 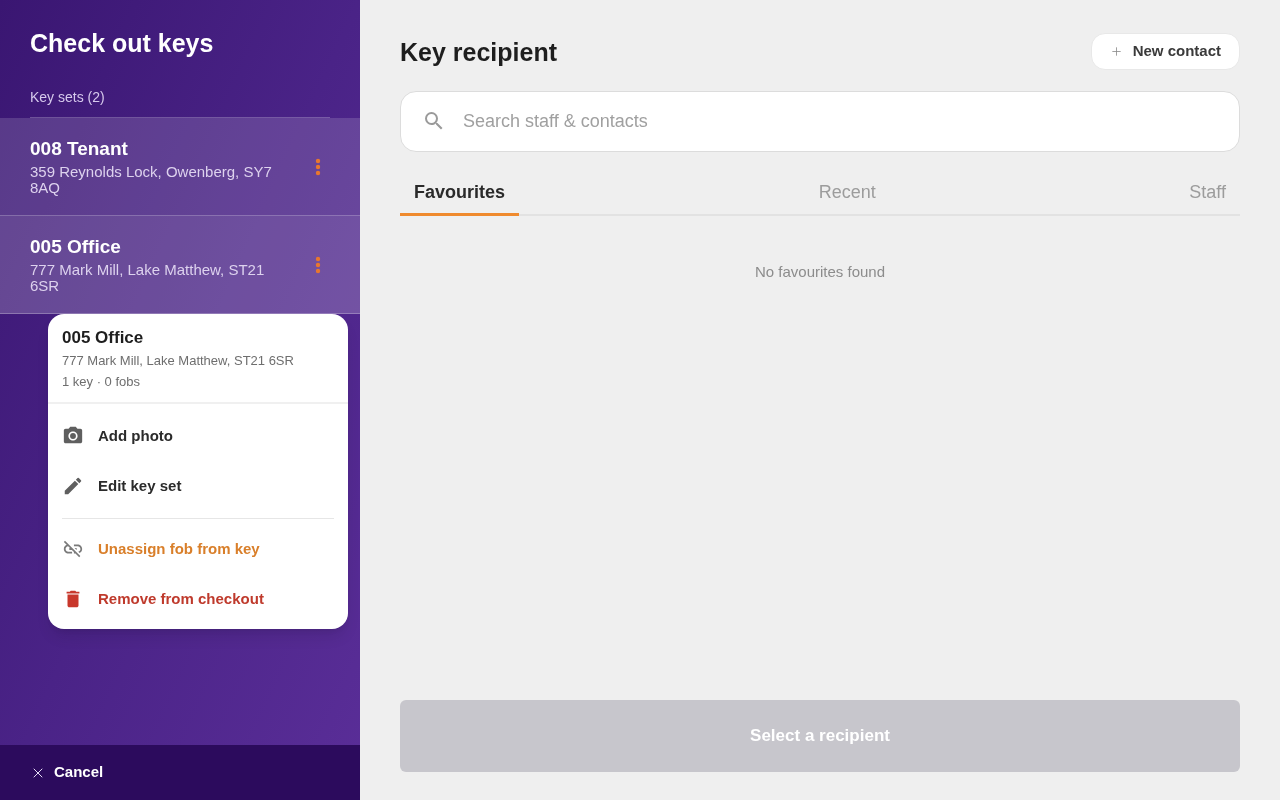 What do you see at coordinates (820, 272) in the screenshot?
I see `empty-message: No favourites found` at bounding box center [820, 272].